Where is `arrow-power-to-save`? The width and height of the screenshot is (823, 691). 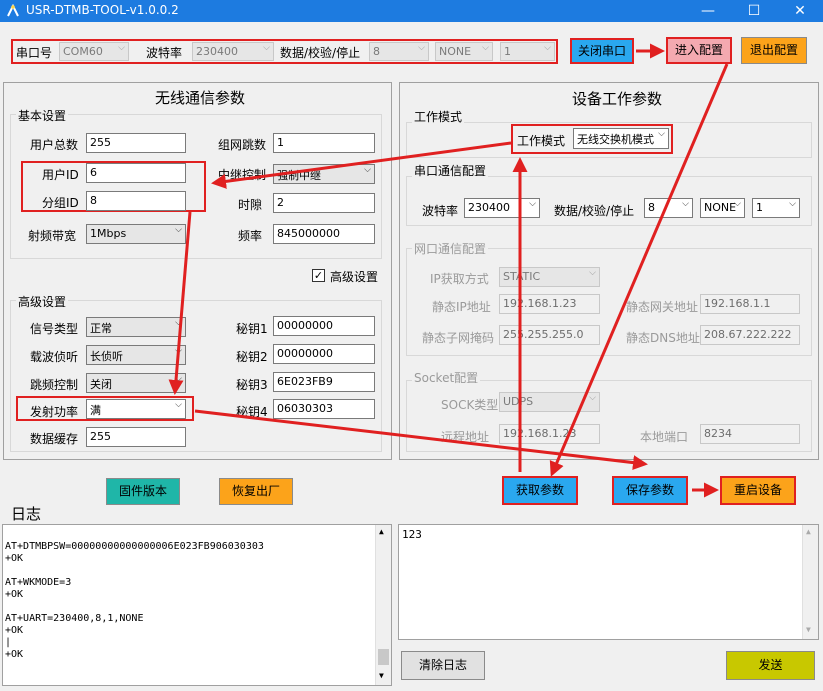 arrow-power-to-save is located at coordinates (421, 440).